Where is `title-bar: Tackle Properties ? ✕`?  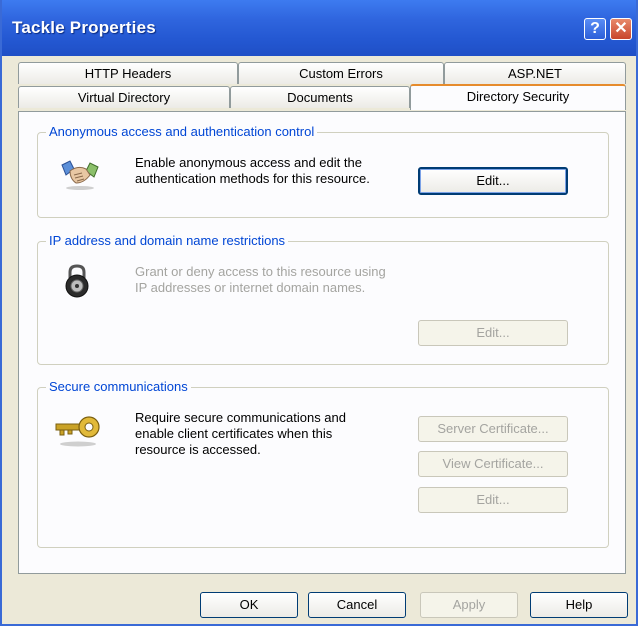 title-bar: Tackle Properties ? ✕ is located at coordinates (319, 28).